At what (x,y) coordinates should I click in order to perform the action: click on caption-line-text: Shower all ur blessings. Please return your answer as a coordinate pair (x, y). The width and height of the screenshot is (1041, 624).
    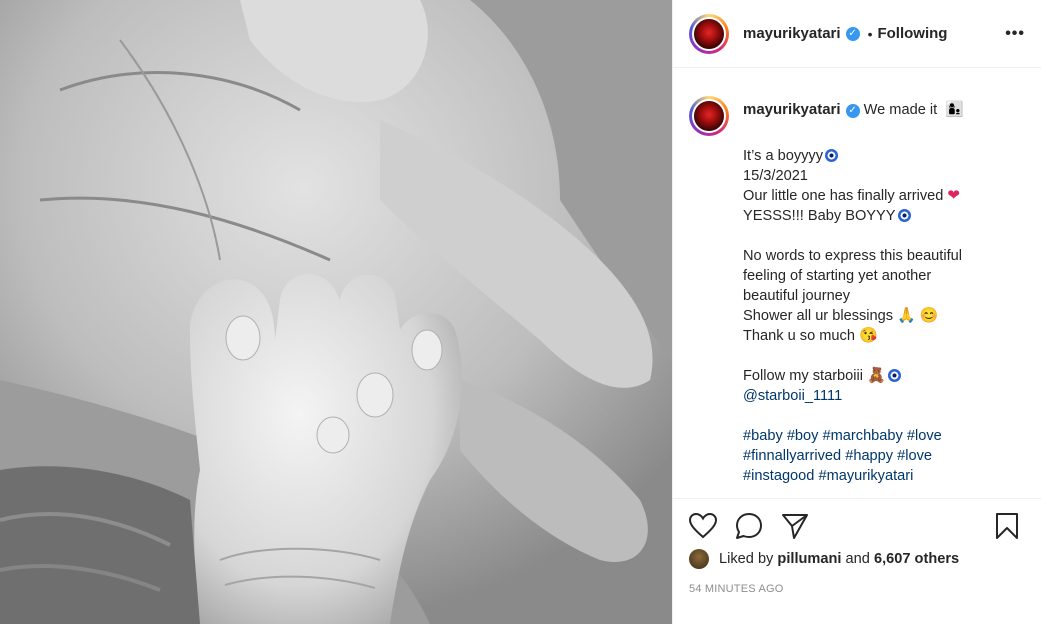
    Looking at the image, I should click on (818, 316).